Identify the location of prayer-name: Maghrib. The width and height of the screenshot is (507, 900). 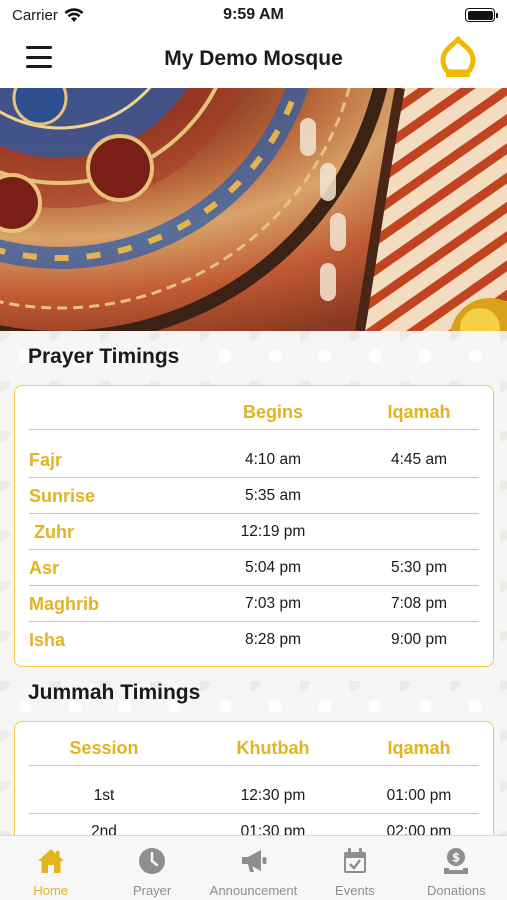
(64, 604).